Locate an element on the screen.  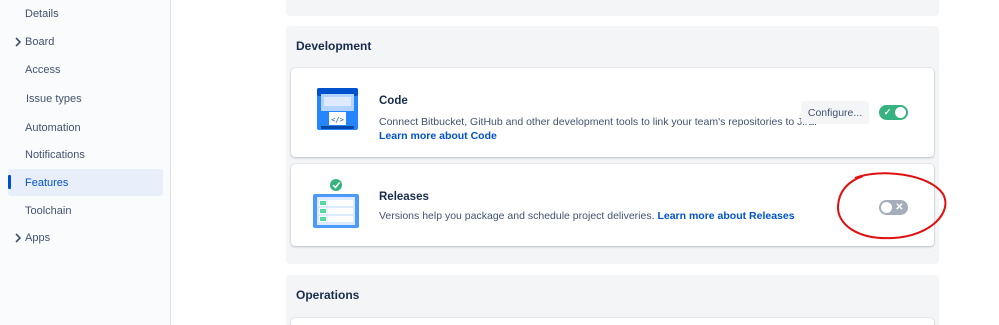
learn-more-releases-link: Learn more about Releases is located at coordinates (725, 216).